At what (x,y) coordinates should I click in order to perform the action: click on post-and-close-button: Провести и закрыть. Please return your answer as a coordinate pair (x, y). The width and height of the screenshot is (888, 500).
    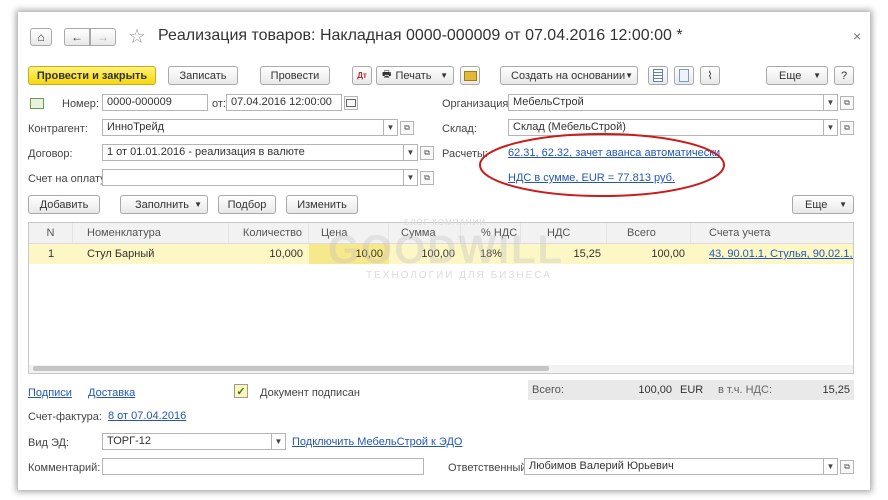
    Looking at the image, I should click on (92, 75).